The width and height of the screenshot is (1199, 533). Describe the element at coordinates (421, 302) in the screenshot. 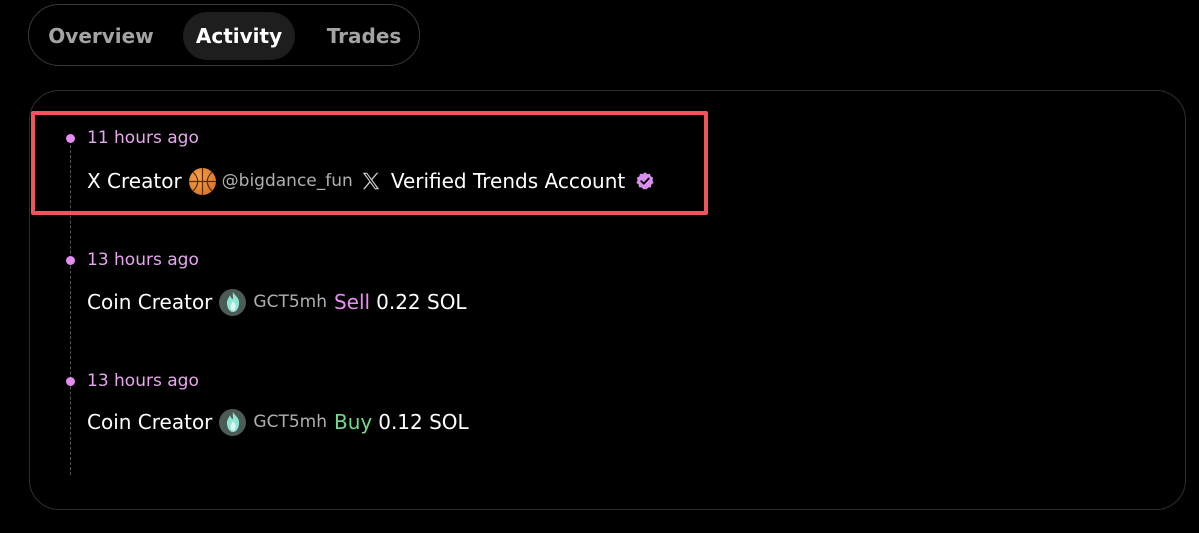

I see `trade-amount: 0.22 SOL` at that location.